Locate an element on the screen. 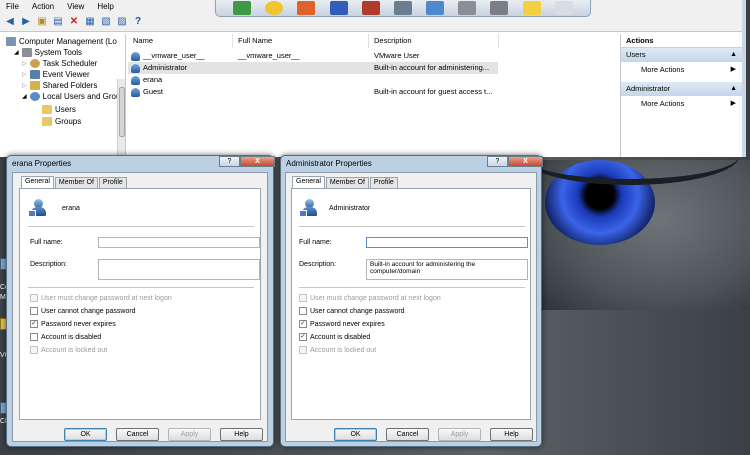 The image size is (750, 455). cell-full-name: __vmware_user__ is located at coordinates (269, 55).